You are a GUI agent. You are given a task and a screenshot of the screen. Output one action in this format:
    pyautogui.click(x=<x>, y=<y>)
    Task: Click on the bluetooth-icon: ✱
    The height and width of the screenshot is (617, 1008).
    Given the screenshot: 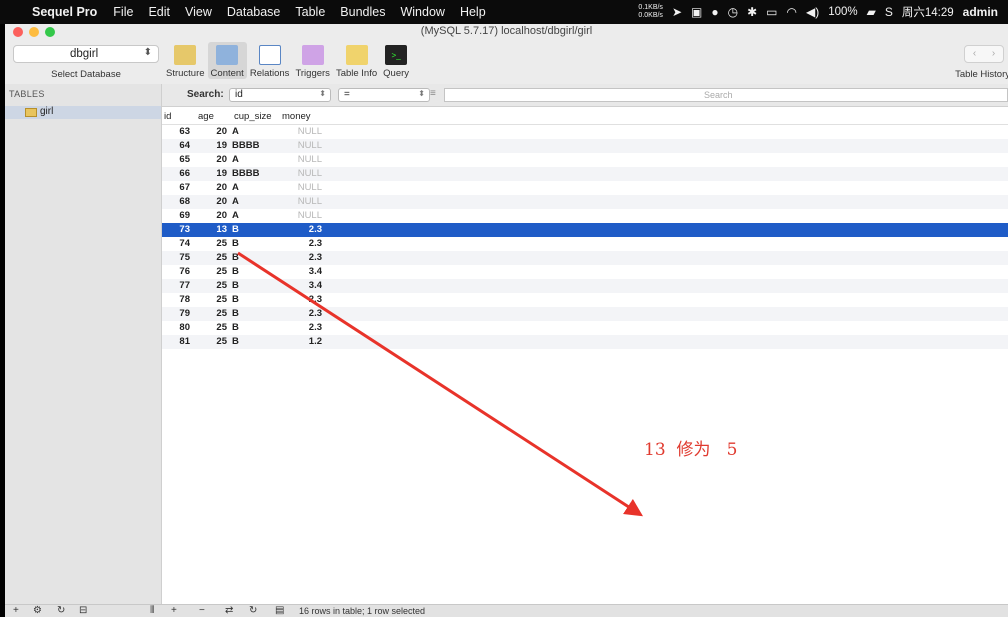 What is the action you would take?
    pyautogui.click(x=752, y=12)
    